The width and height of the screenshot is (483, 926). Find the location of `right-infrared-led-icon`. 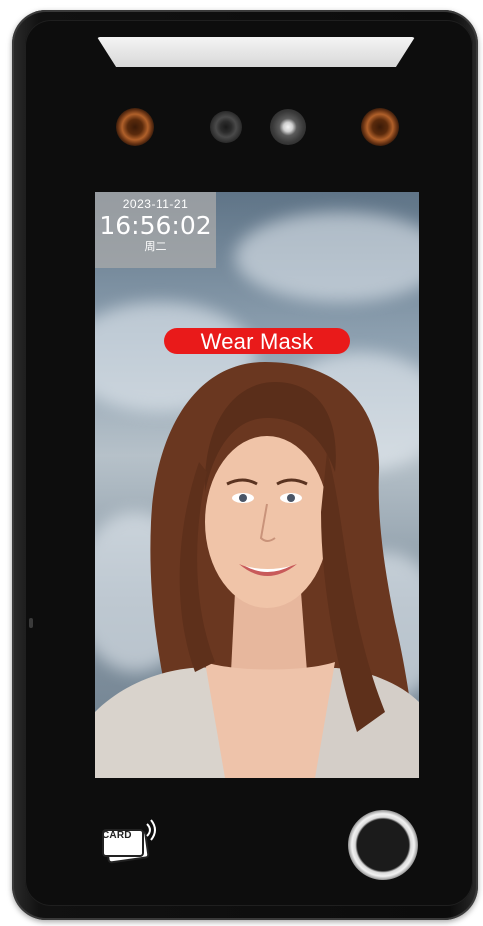

right-infrared-led-icon is located at coordinates (380, 127).